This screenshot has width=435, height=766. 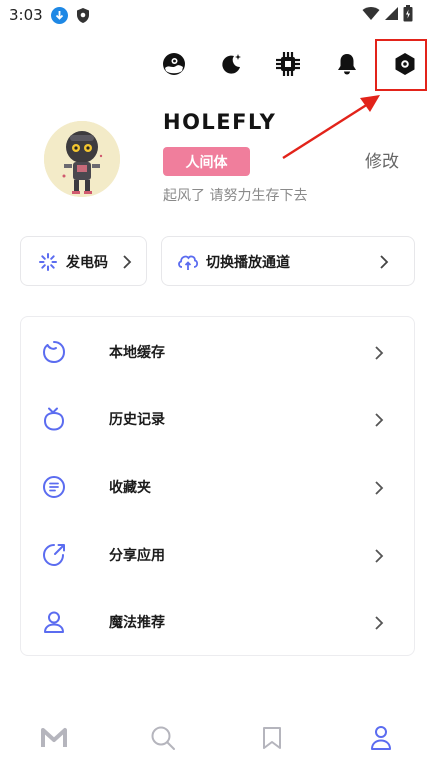 I want to click on switch-channel-label: 切换播放通道, so click(x=248, y=263).